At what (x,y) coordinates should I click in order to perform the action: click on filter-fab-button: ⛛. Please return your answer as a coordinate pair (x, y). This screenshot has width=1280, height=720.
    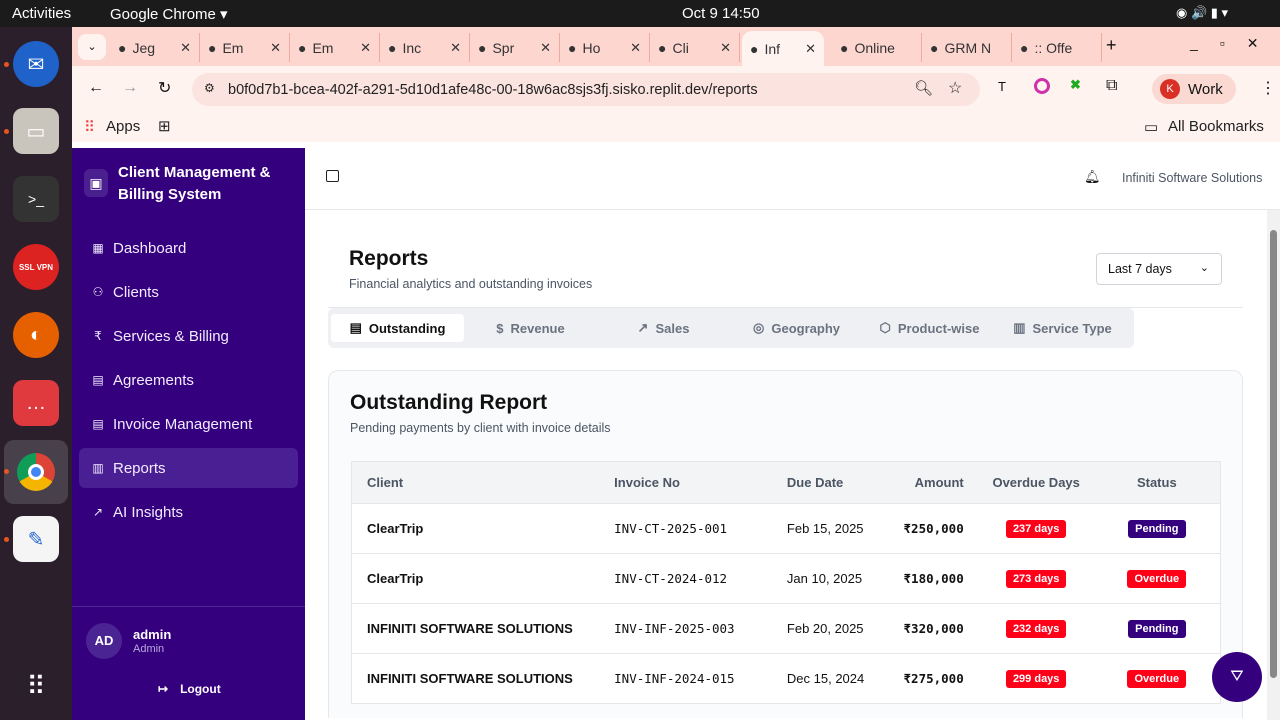
    Looking at the image, I should click on (1237, 677).